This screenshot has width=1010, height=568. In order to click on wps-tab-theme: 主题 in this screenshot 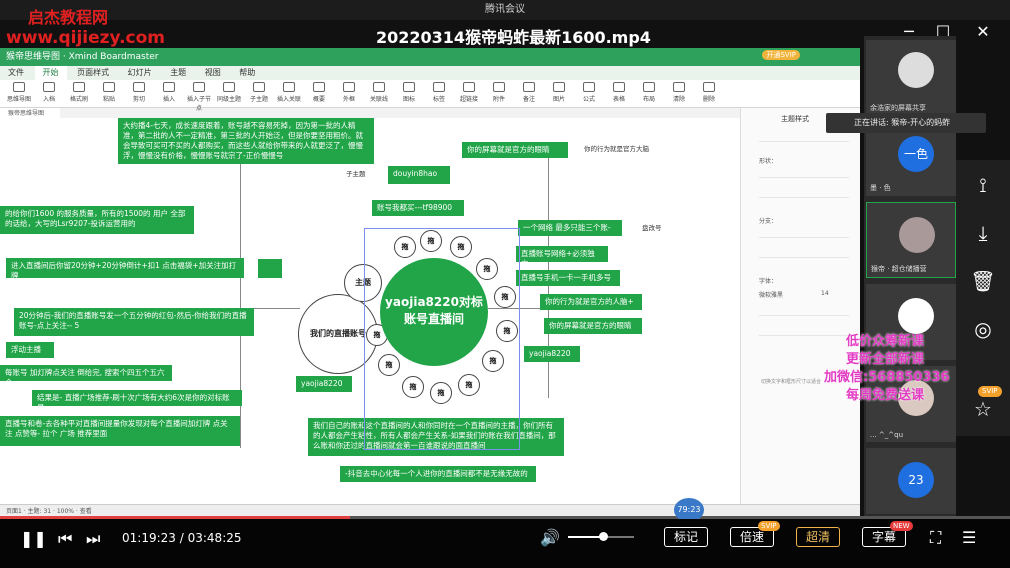, I will do `click(178, 73)`.